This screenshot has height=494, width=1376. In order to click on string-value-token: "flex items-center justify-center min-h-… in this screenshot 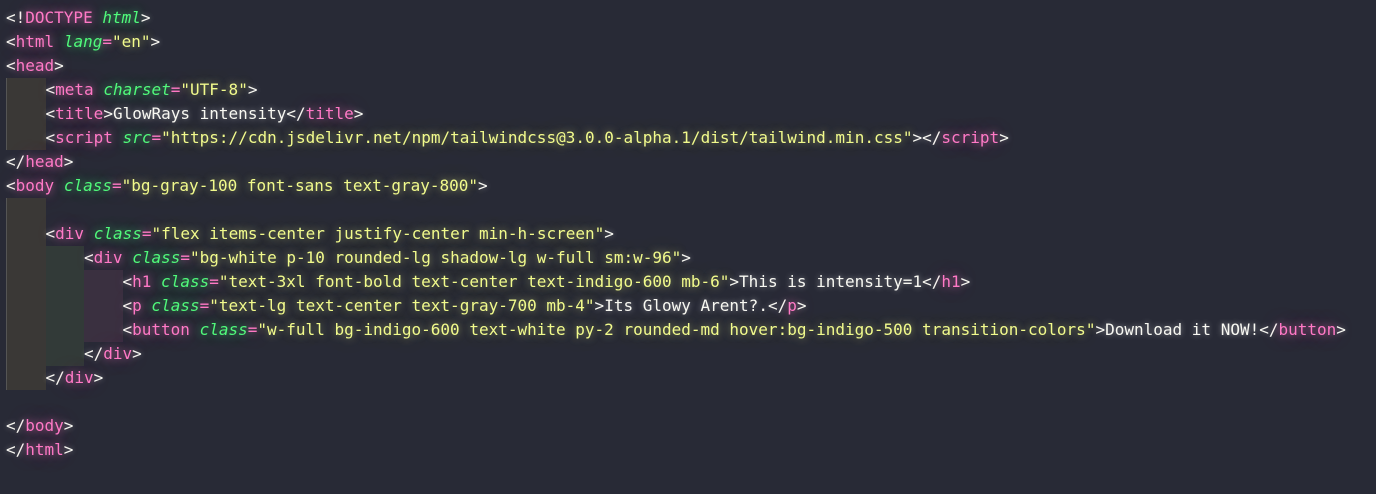, I will do `click(378, 233)`.